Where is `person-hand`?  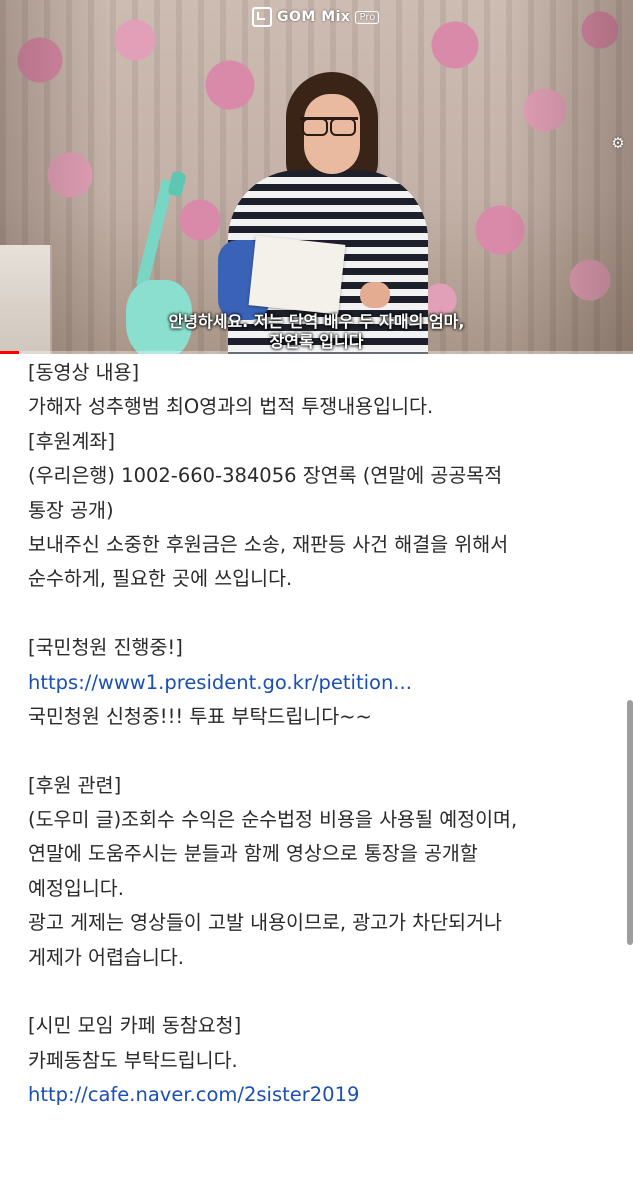
person-hand is located at coordinates (375, 295).